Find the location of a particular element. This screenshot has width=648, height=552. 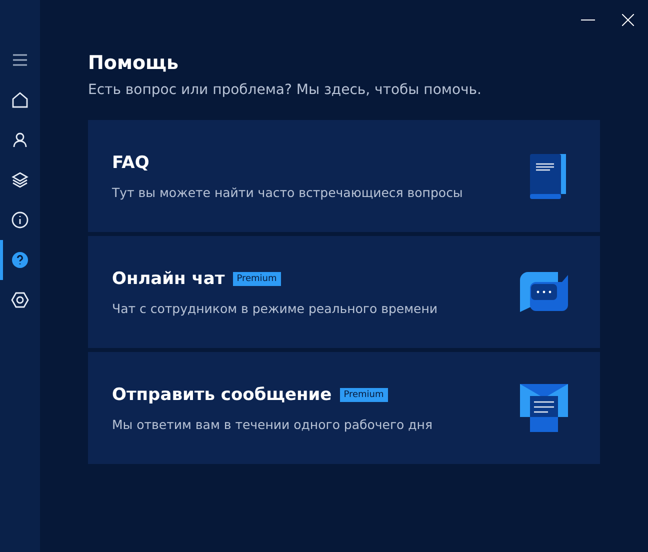

minimize-icon is located at coordinates (588, 20).